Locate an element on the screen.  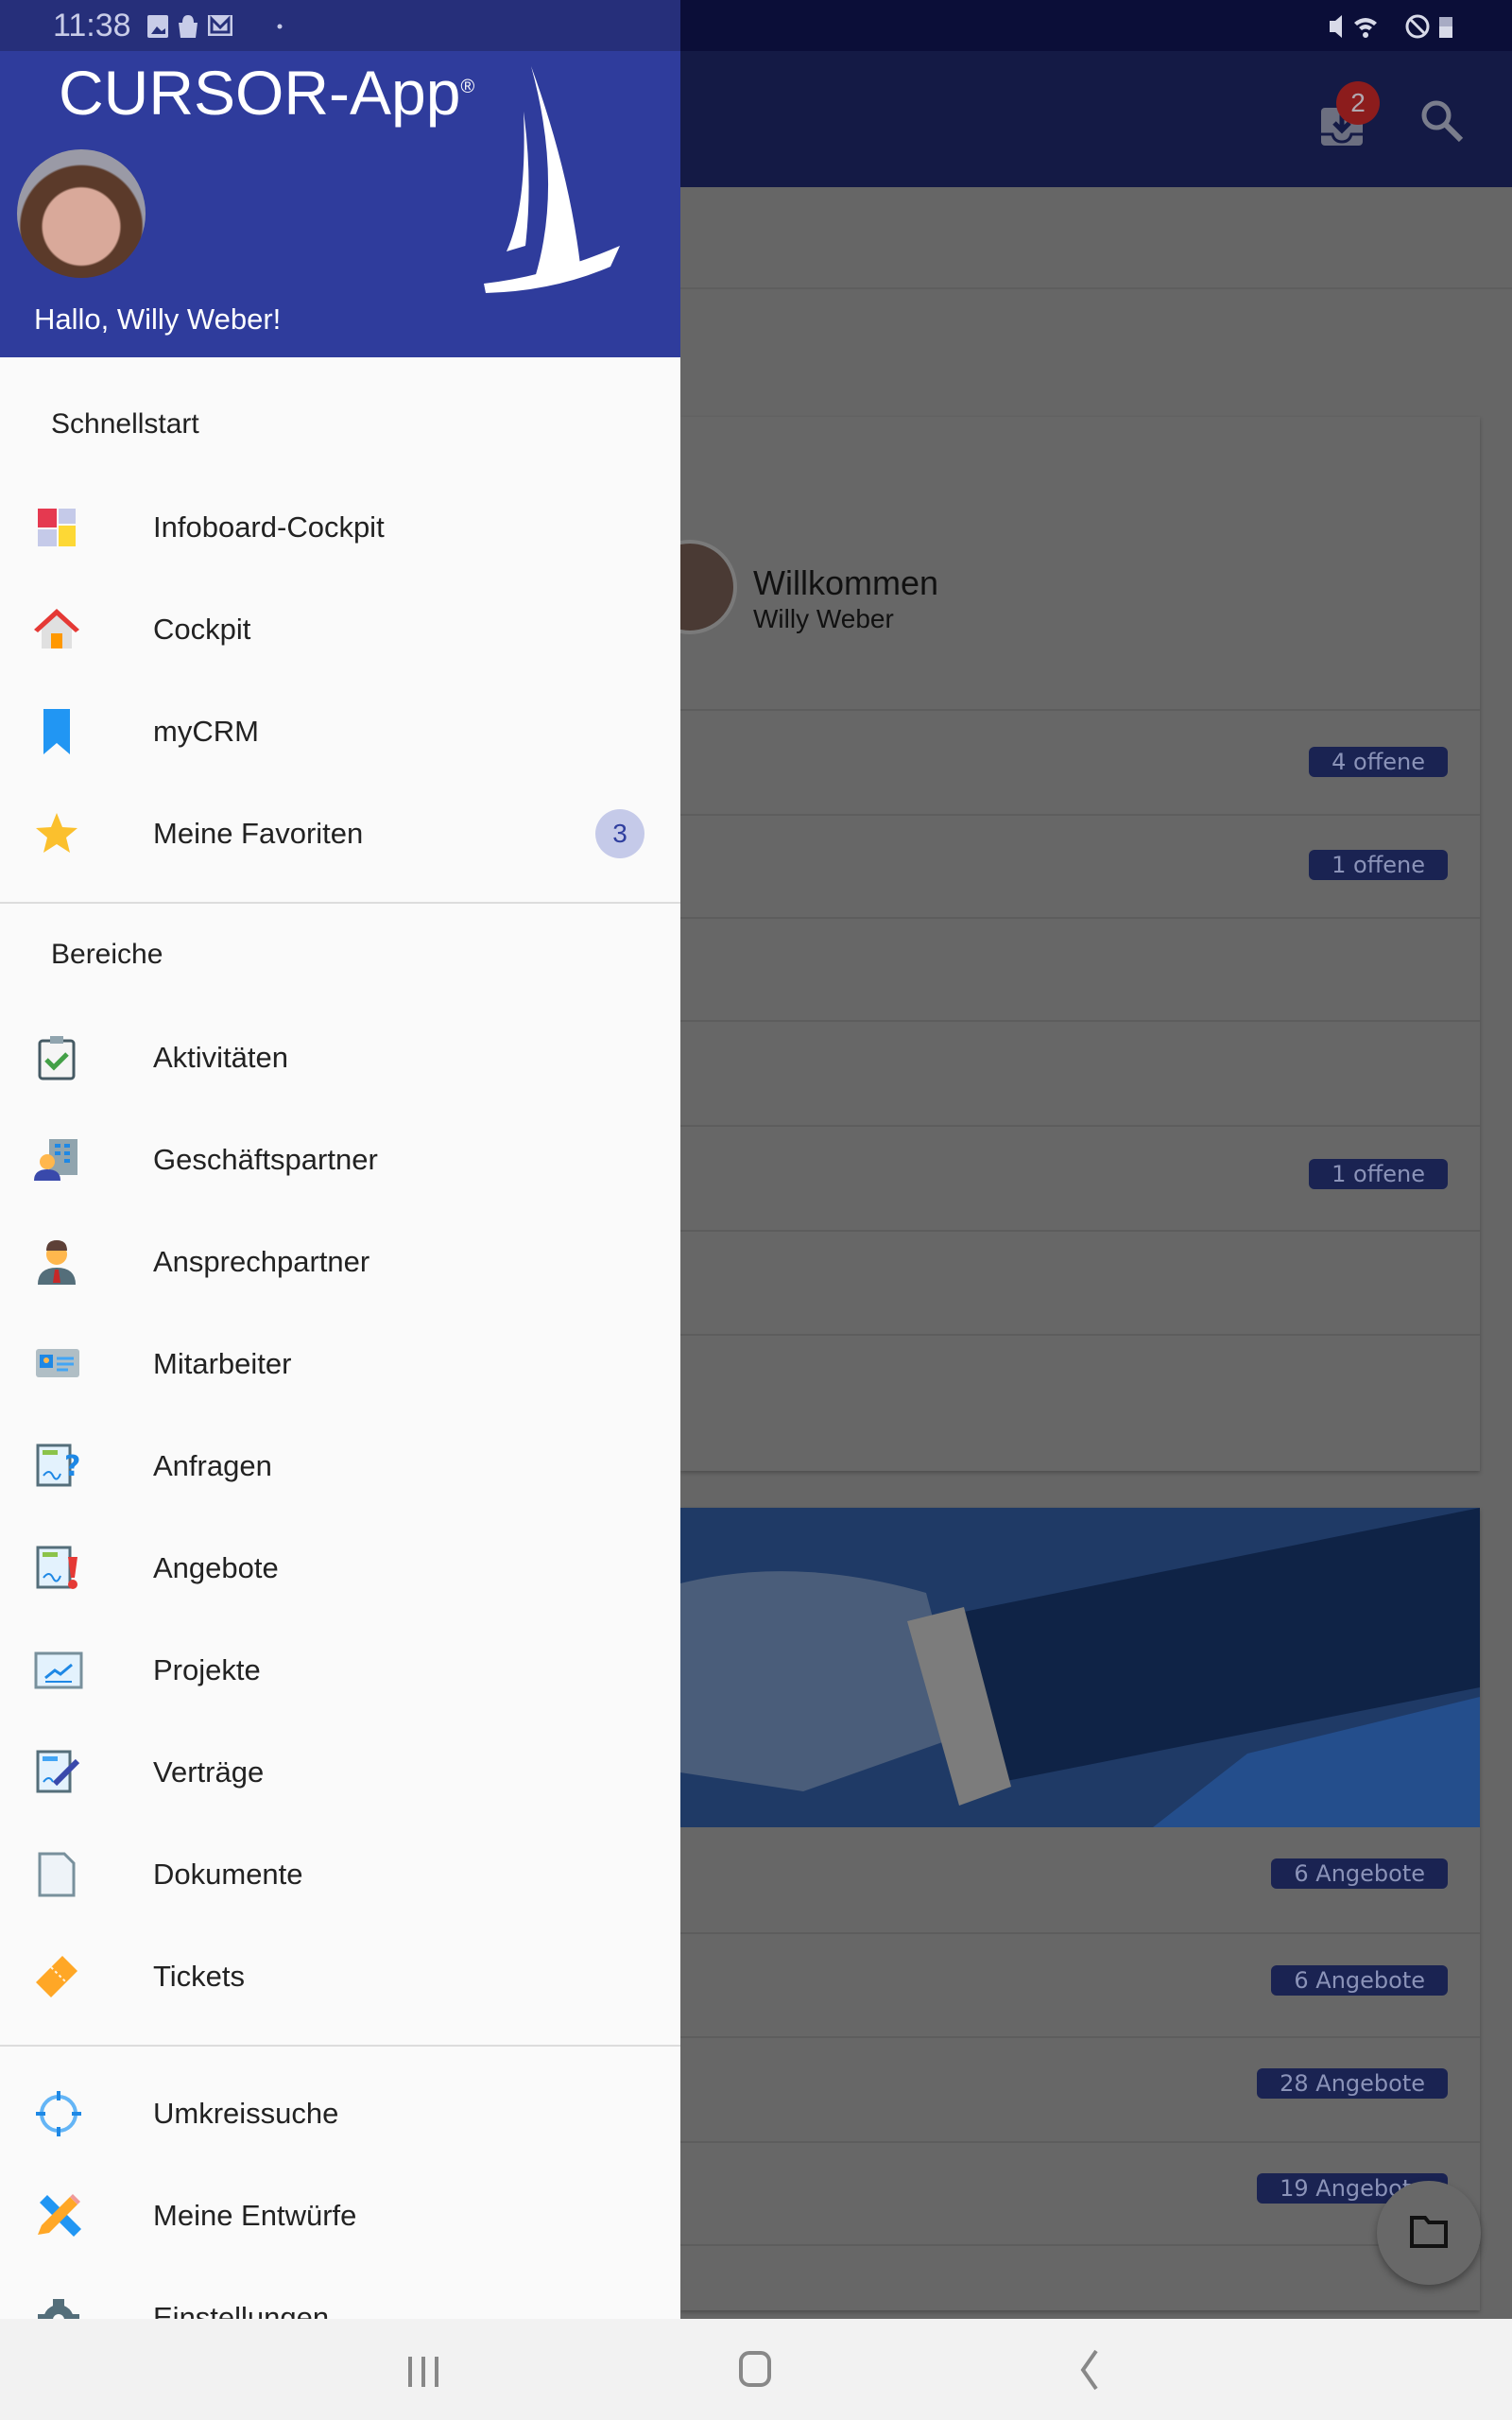
list-row: 28 Angebote is located at coordinates (1080, 2089).